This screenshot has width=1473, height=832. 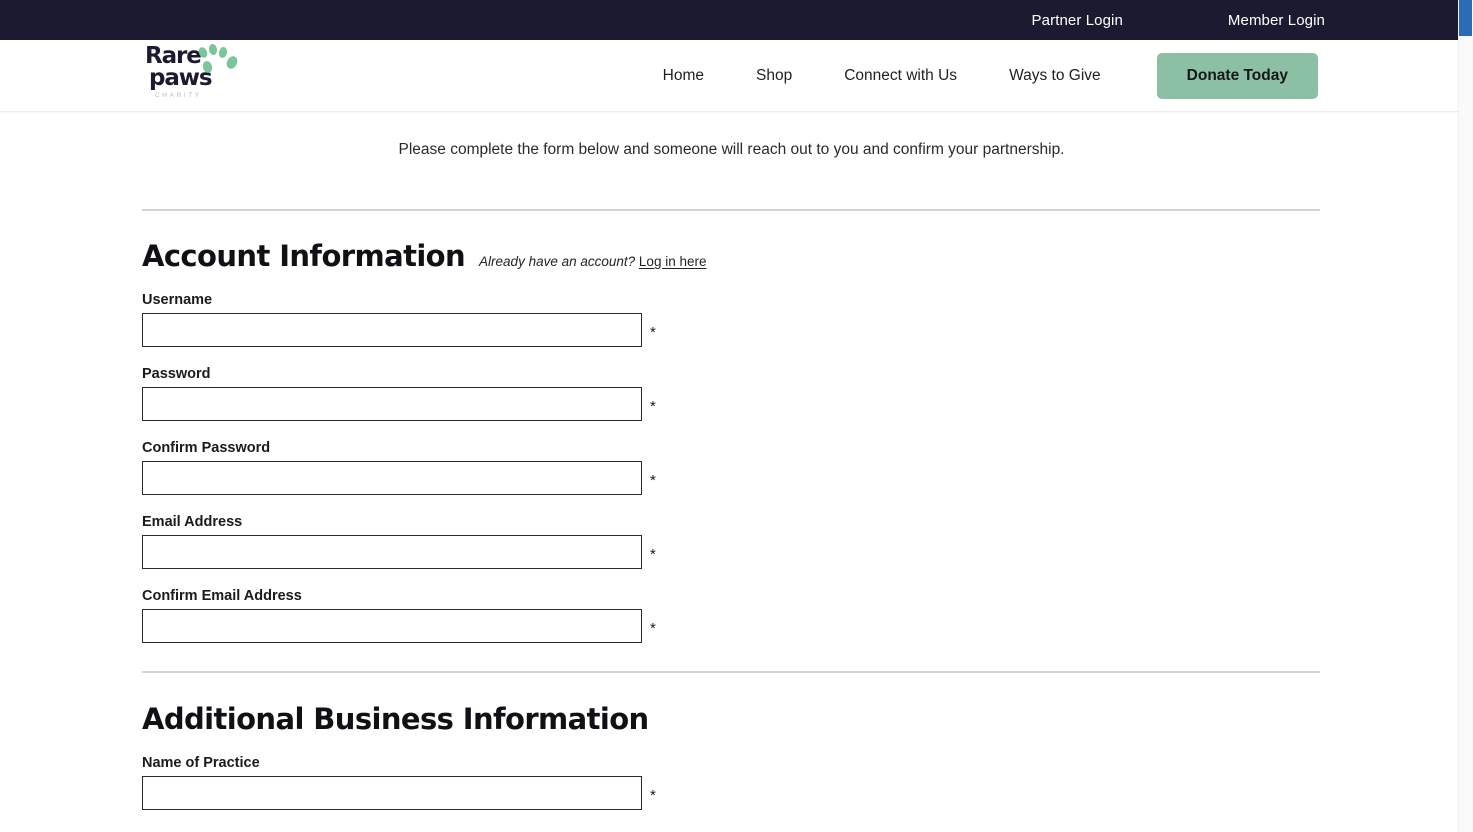 I want to click on field-email-address: Email Address *, so click(x=731, y=541).